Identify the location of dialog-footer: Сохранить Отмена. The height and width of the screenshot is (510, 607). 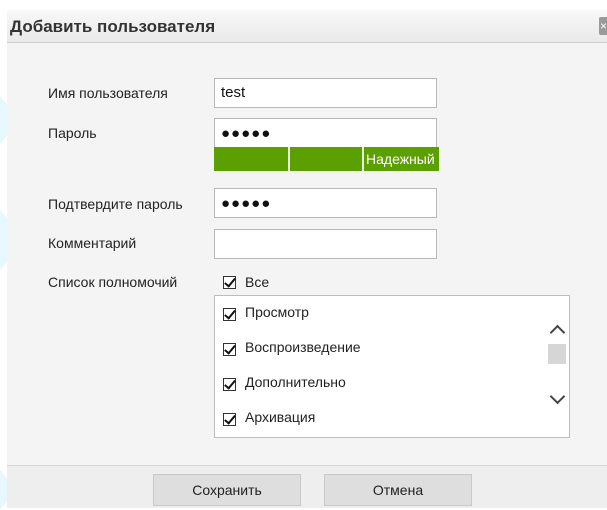
(307, 486).